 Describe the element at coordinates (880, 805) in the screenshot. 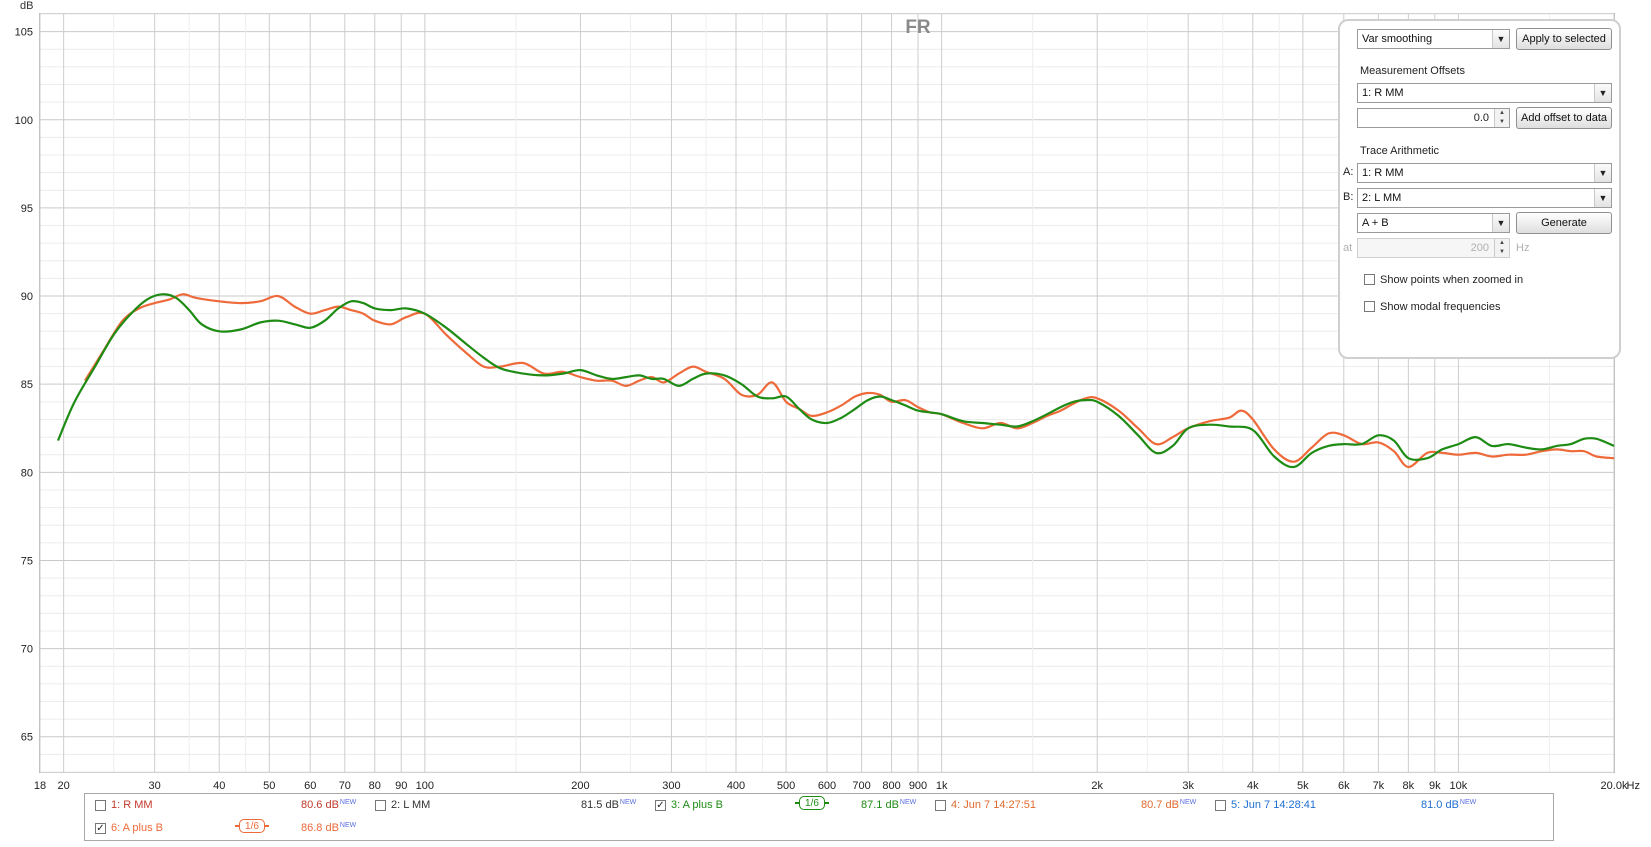

I see `legend-level-3: 87.1 dB` at that location.